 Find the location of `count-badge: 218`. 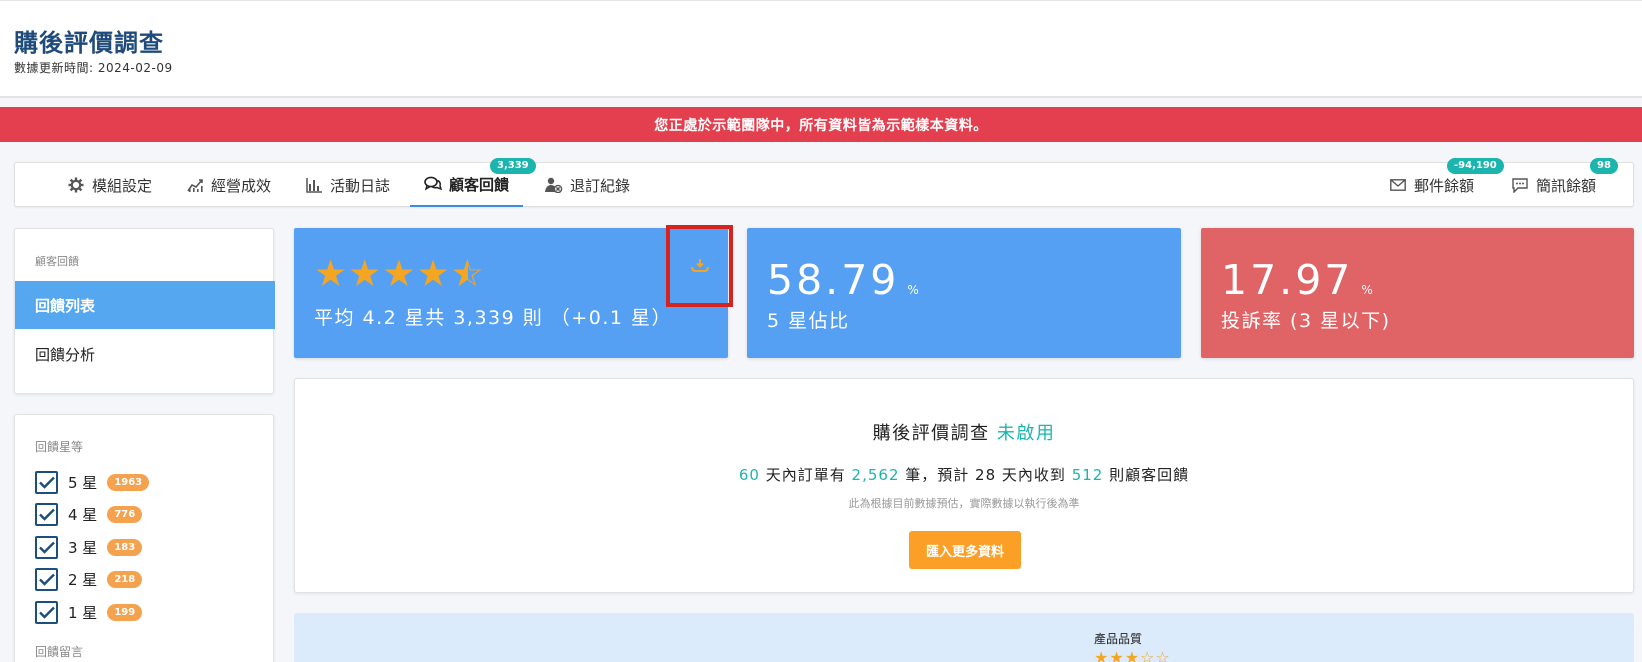

count-badge: 218 is located at coordinates (125, 579).